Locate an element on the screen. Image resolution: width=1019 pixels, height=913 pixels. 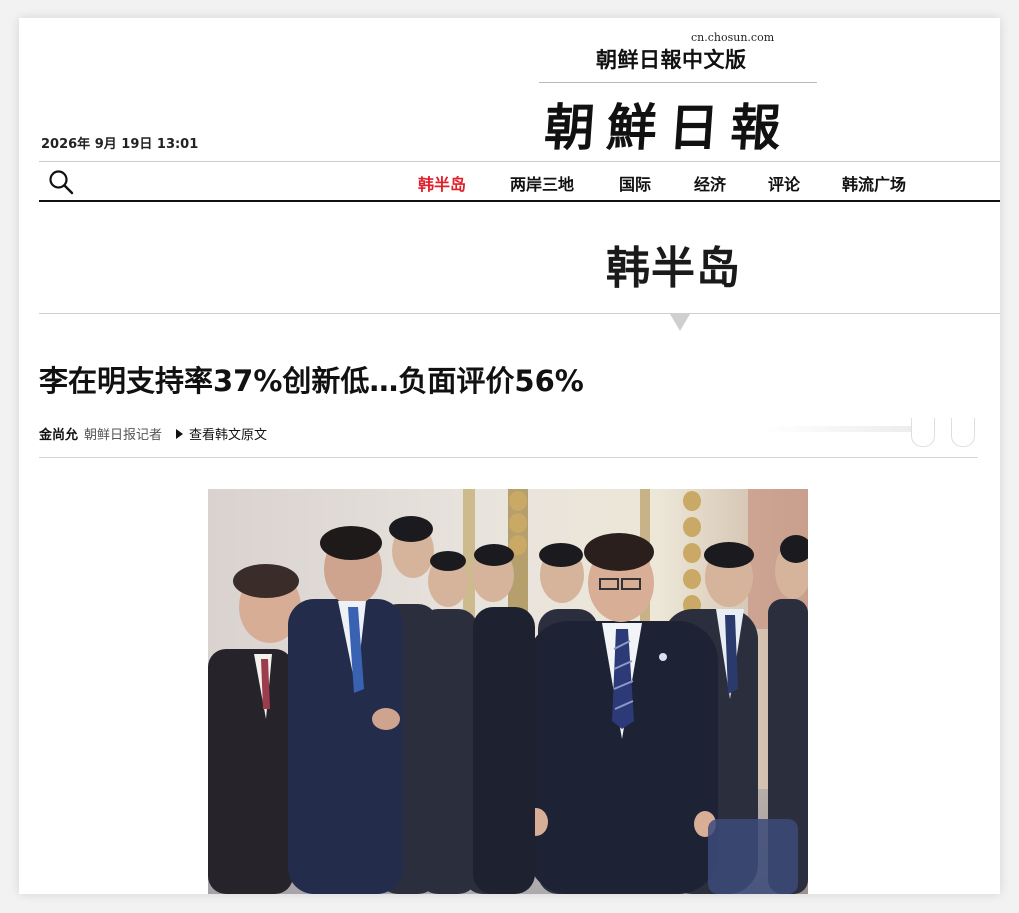
chosun-logo: 朝鮮日報 is located at coordinates (668, 124).